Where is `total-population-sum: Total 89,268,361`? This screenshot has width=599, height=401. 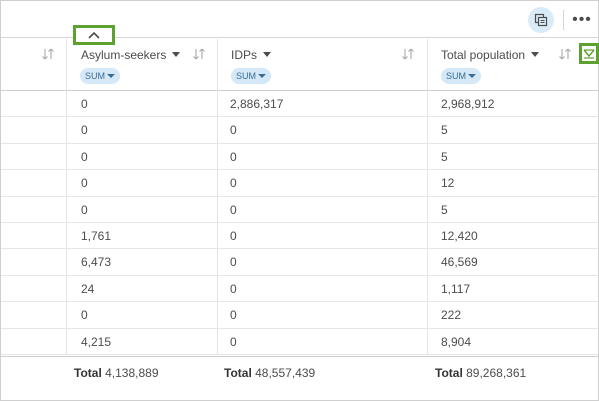
total-population-sum: Total 89,268,361 is located at coordinates (481, 373).